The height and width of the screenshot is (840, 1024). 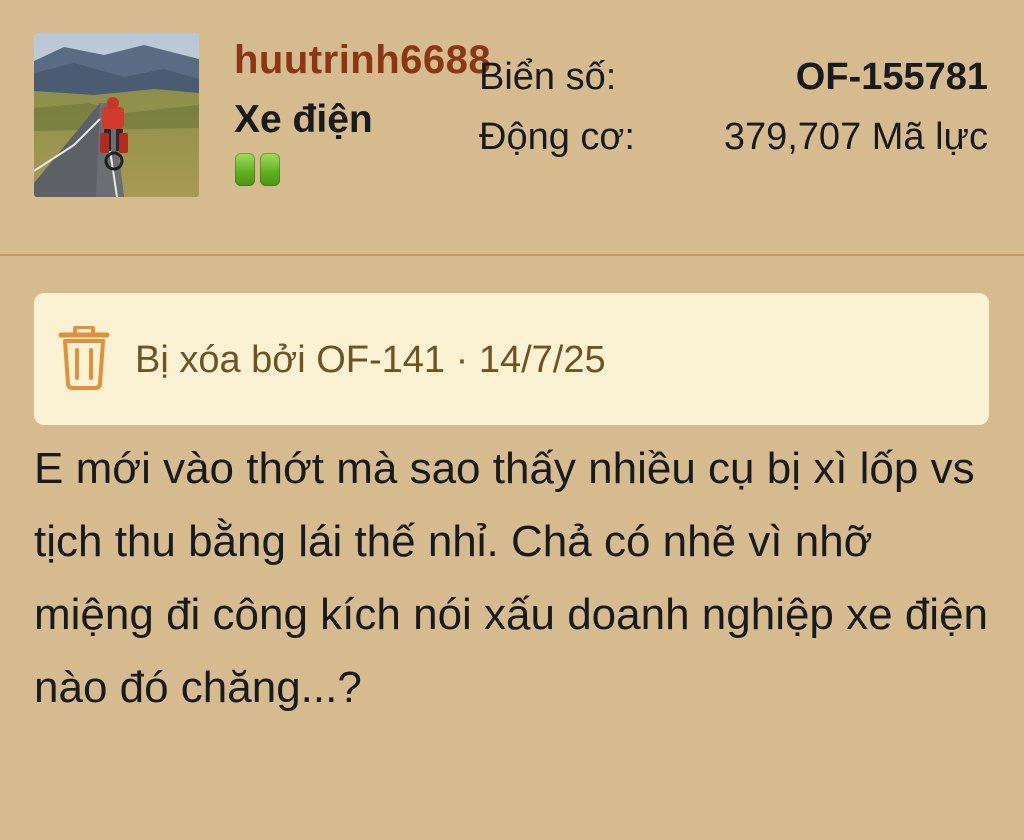 I want to click on user-title: Xe điện, so click(x=303, y=119).